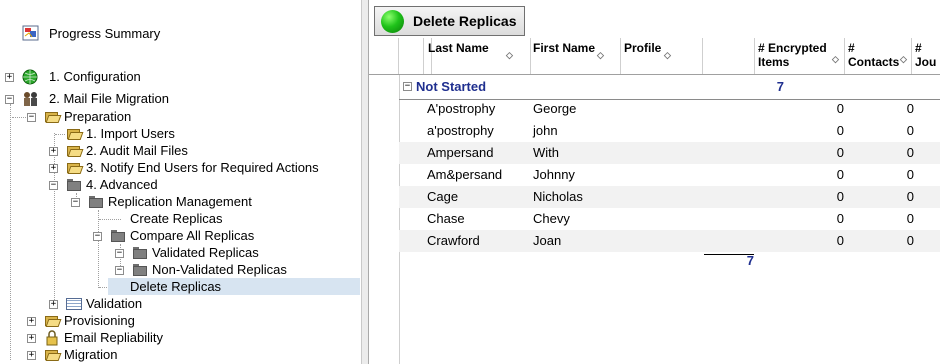  What do you see at coordinates (669, 175) in the screenshot?
I see `table-row: Am&persand Johnny 0 0` at bounding box center [669, 175].